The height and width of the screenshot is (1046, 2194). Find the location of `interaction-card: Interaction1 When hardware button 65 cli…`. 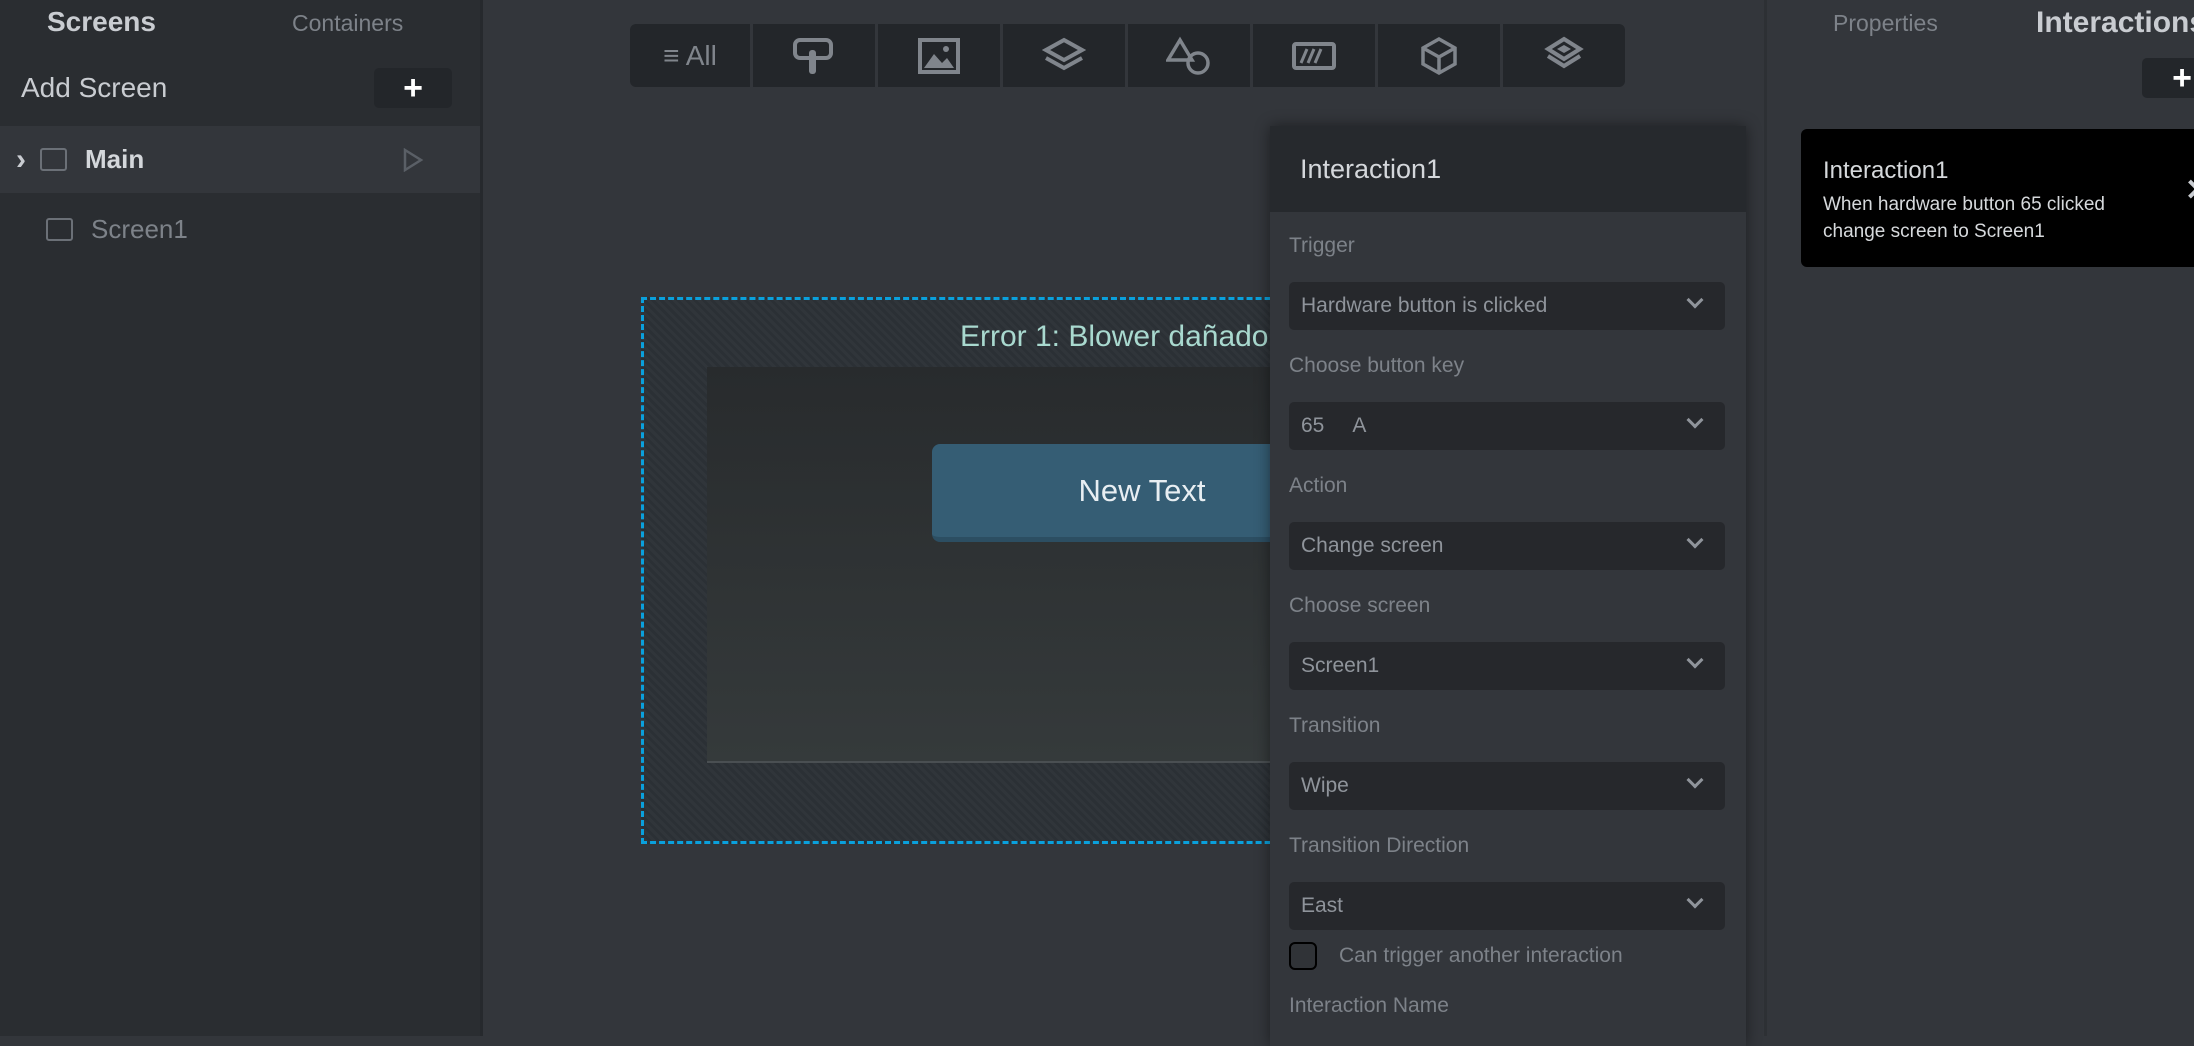

interaction-card: Interaction1 When hardware button 65 cli… is located at coordinates (1997, 198).